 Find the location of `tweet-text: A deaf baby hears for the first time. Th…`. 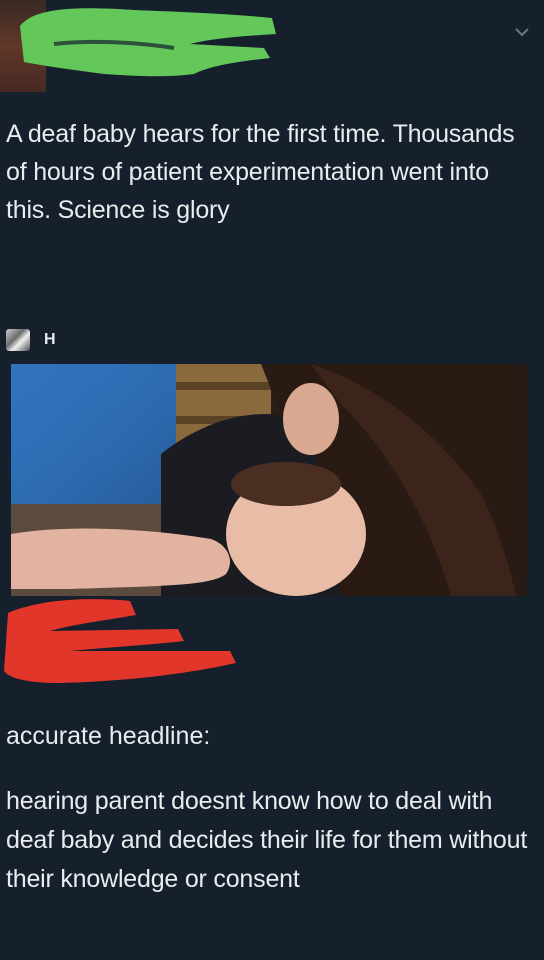

tweet-text: A deaf baby hears for the first time. Th… is located at coordinates (260, 172).